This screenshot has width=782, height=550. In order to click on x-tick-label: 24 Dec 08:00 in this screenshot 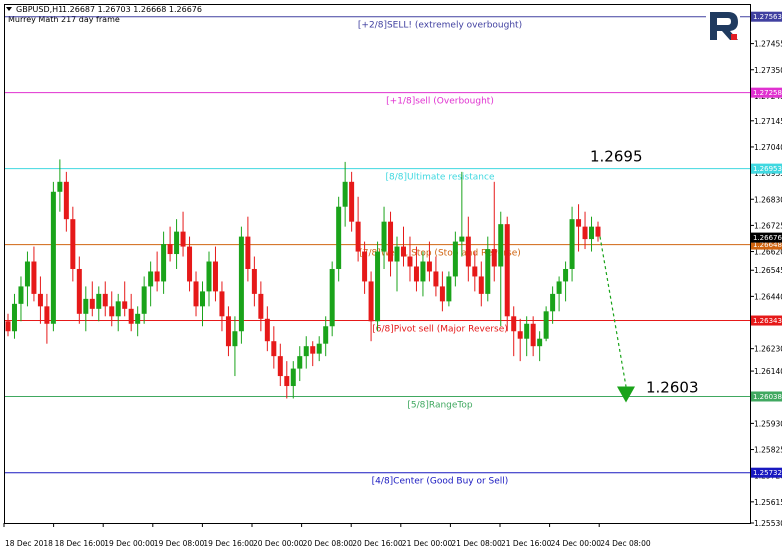, I will do `click(625, 543)`.